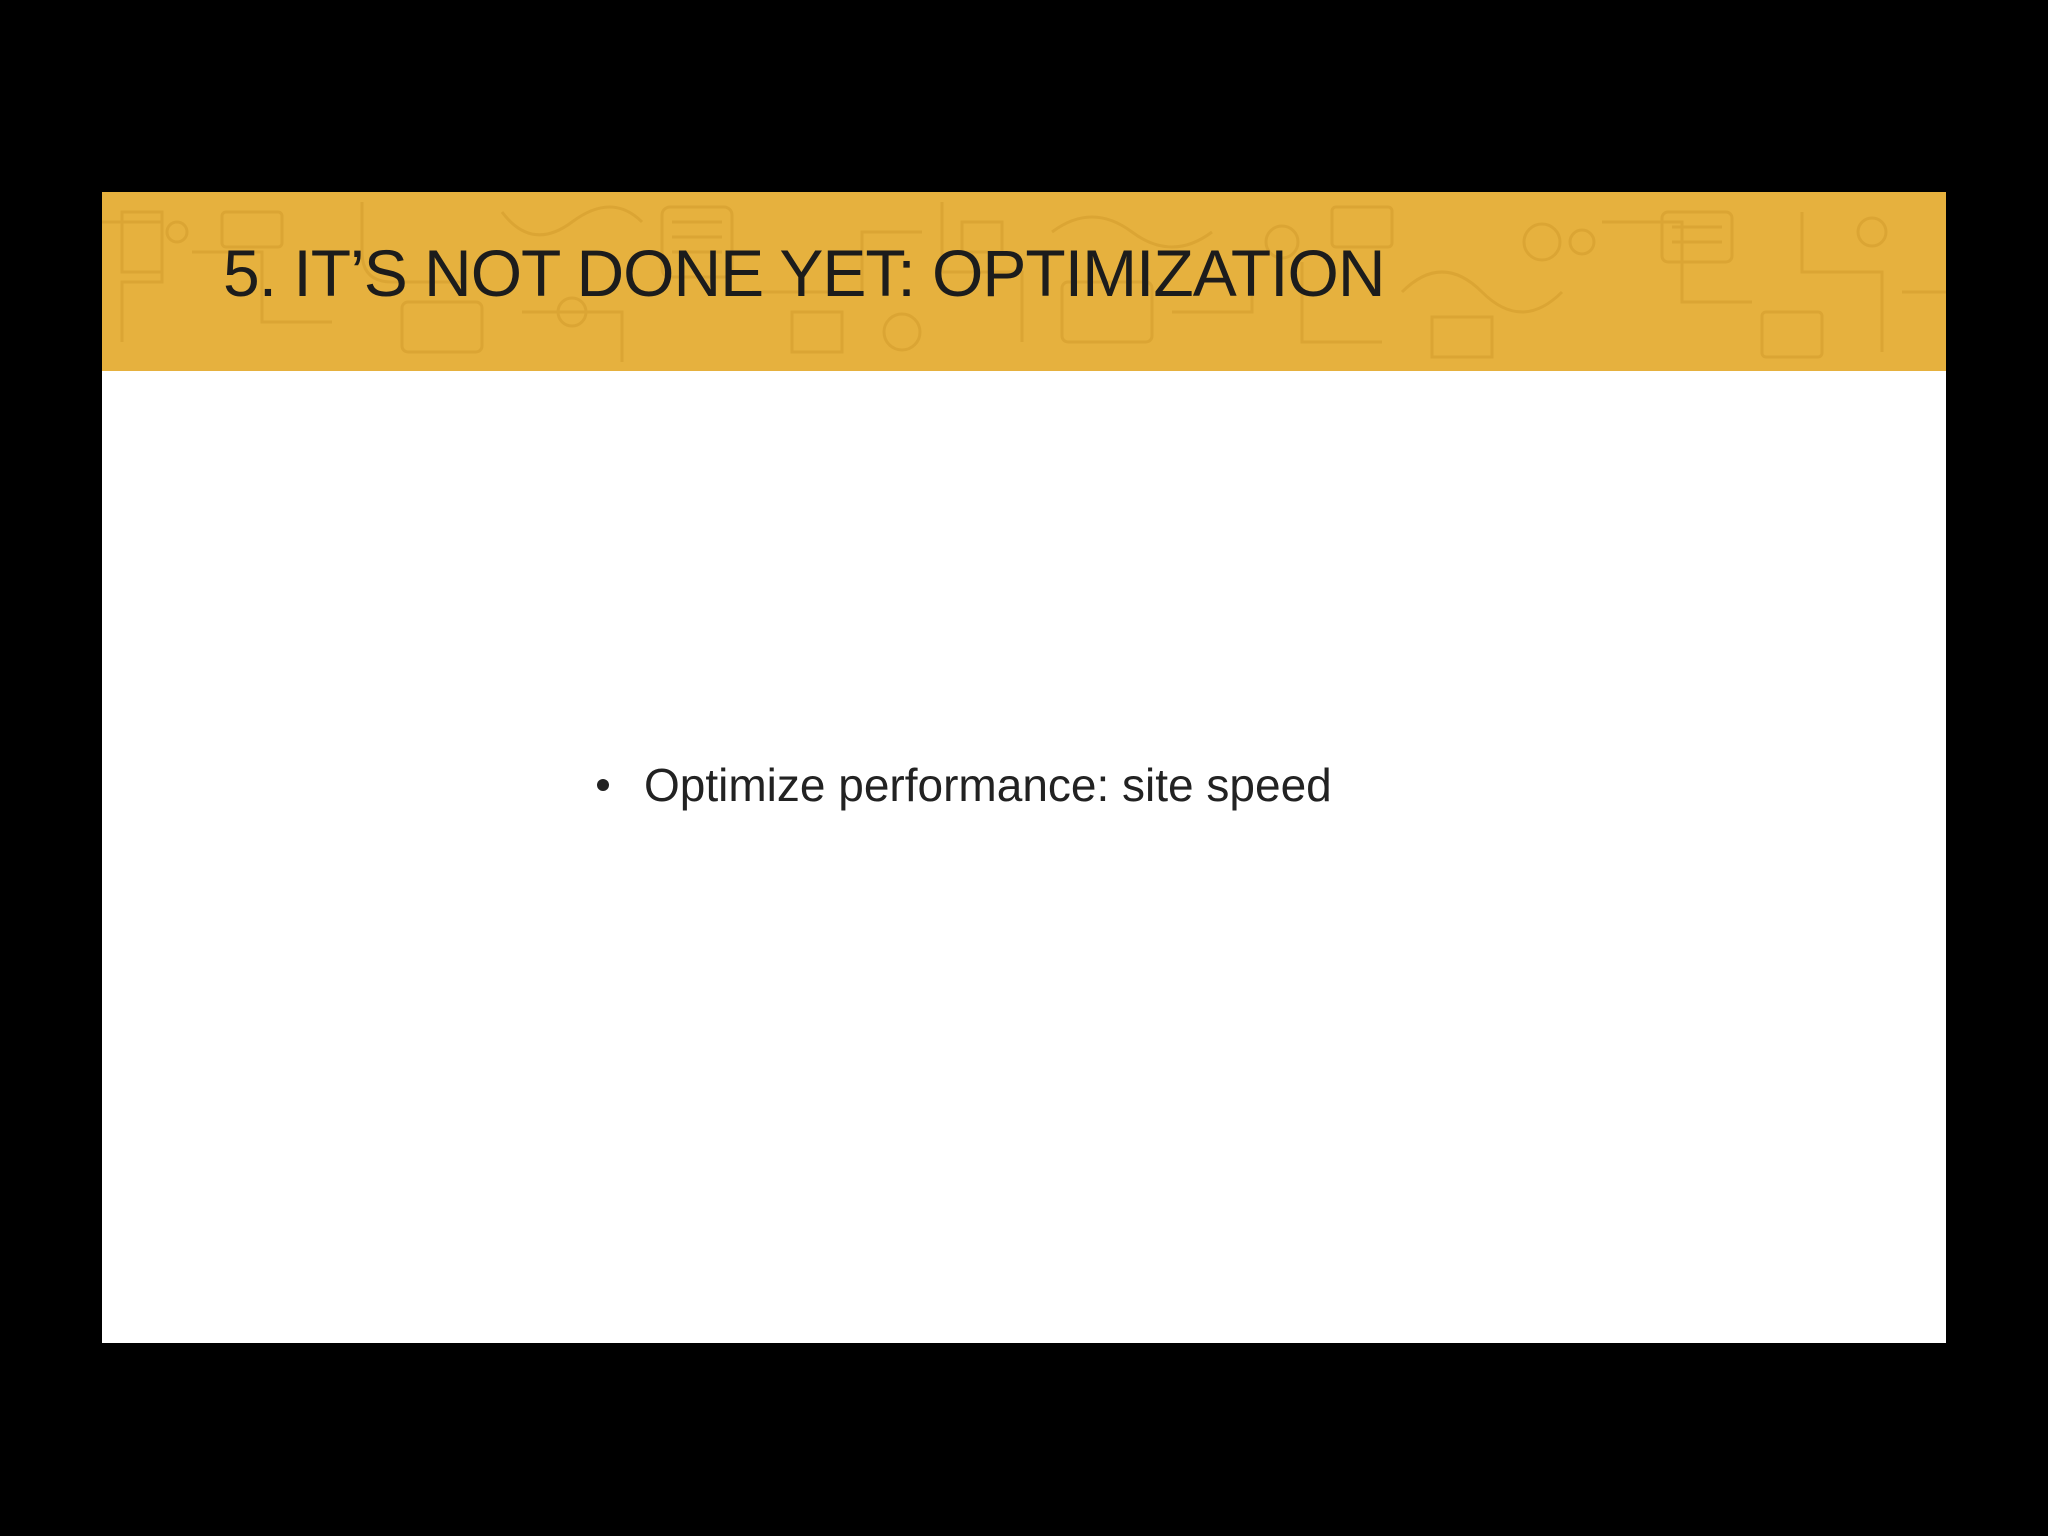 This screenshot has width=2048, height=1536. What do you see at coordinates (988, 785) in the screenshot?
I see `bullet-text: Optimize performance: site speed` at bounding box center [988, 785].